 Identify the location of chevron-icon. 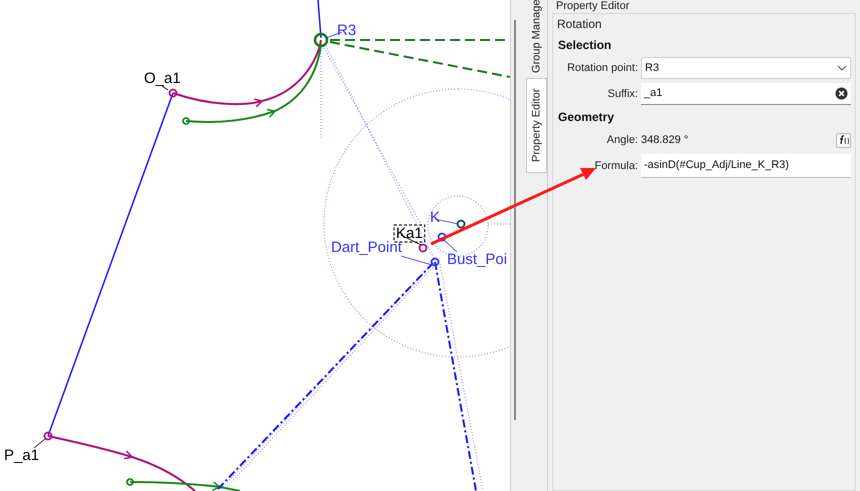
(842, 68).